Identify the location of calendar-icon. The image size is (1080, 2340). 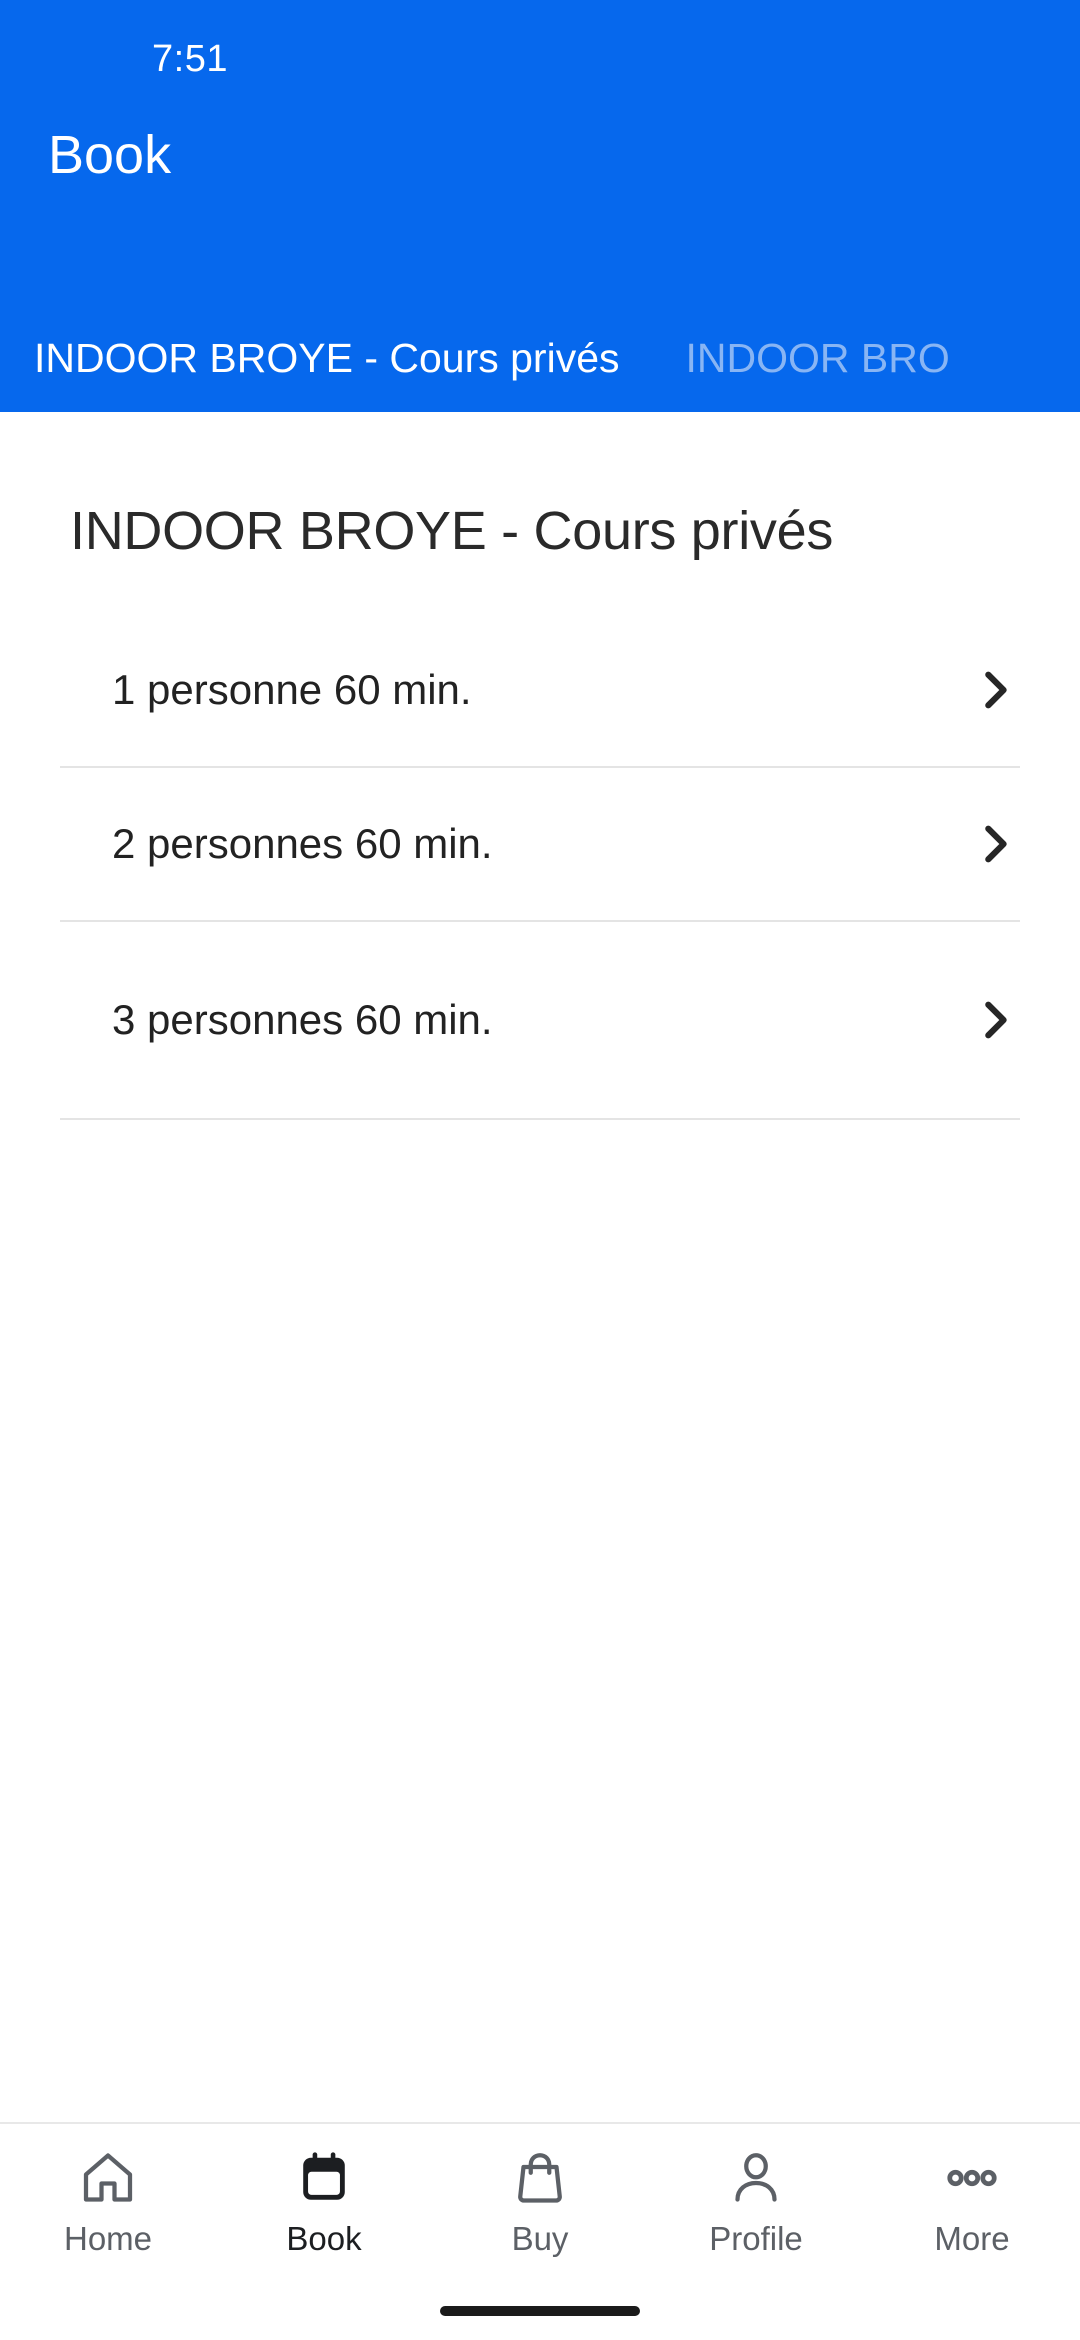
(324, 2178).